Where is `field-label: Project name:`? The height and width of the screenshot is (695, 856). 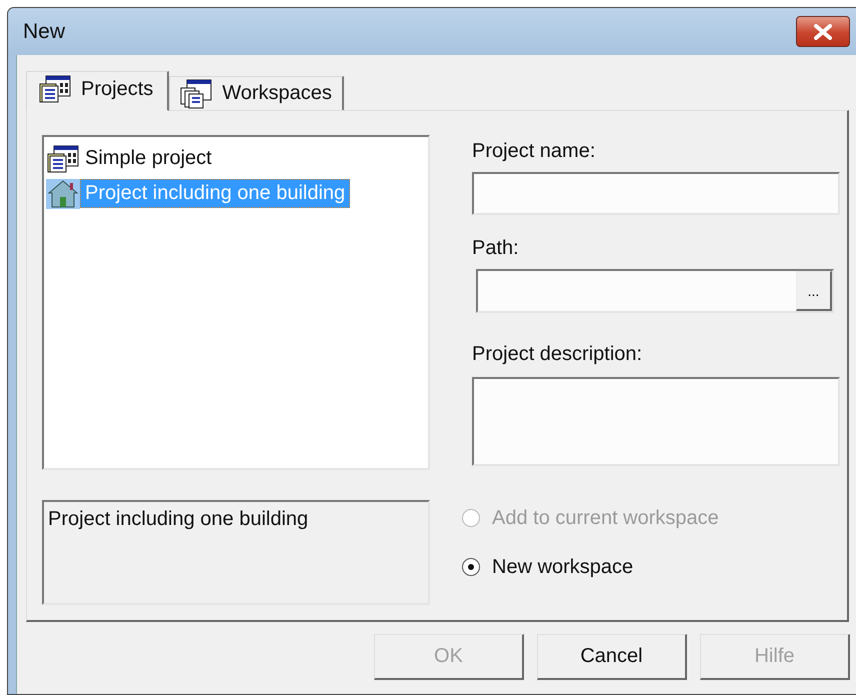 field-label: Project name: is located at coordinates (534, 151).